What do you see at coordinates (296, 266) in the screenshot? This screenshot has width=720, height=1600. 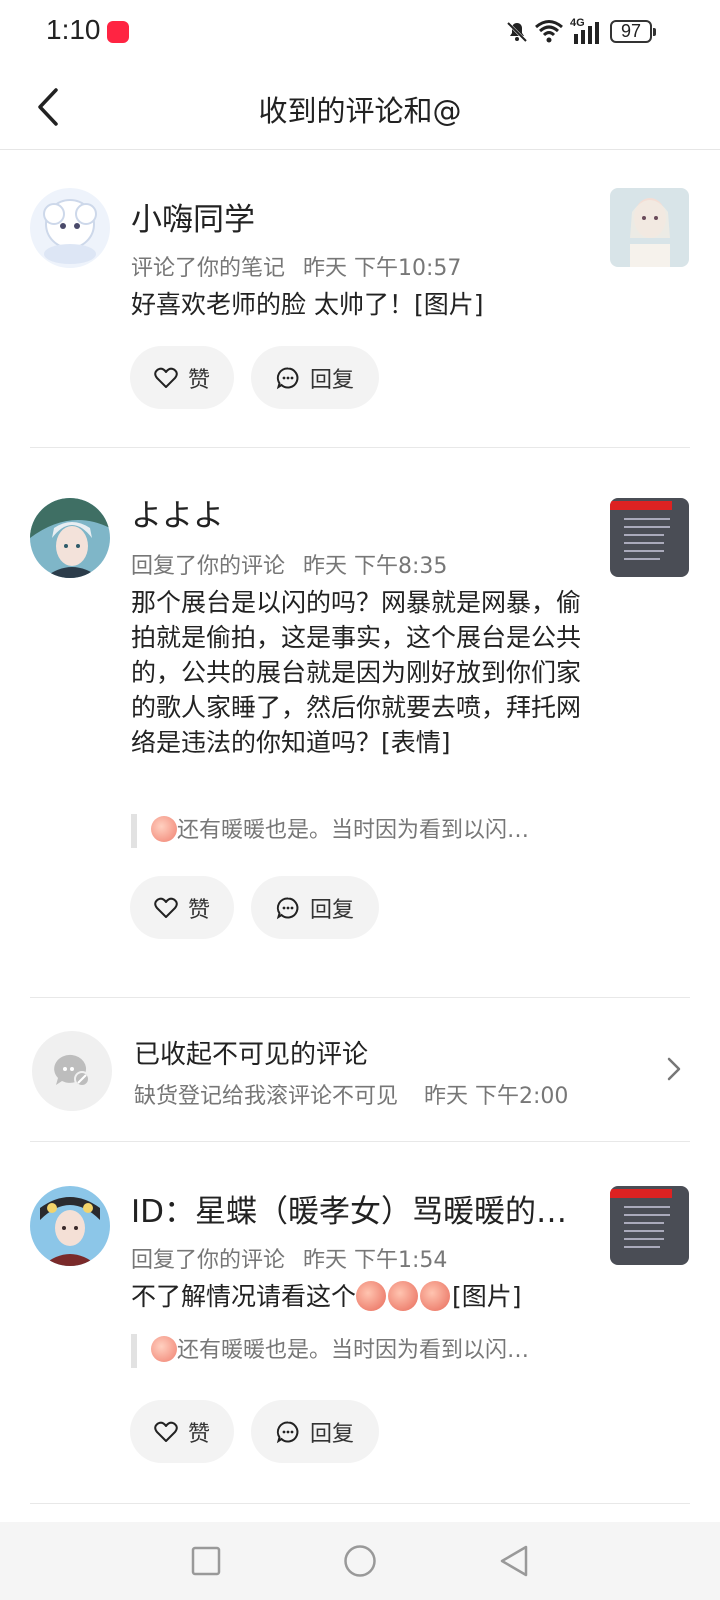 I see `comment-meta: 评论了你的笔记 昨天 下午10:57` at bounding box center [296, 266].